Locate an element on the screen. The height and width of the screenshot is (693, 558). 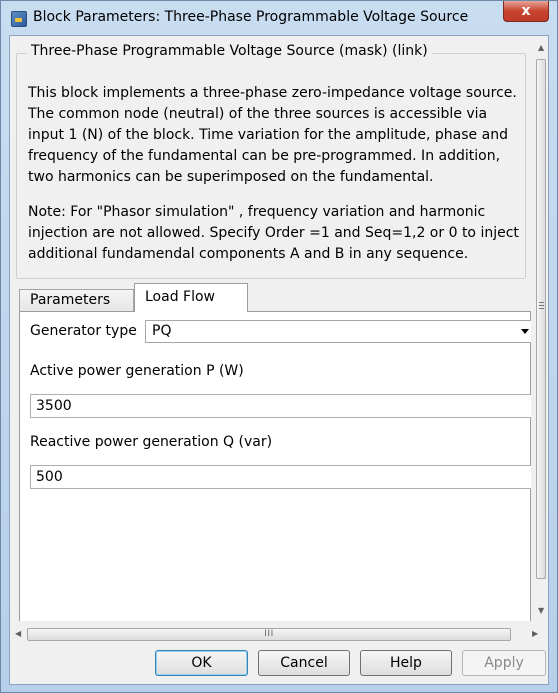
horizontal-scroll-thumb: III is located at coordinates (269, 634).